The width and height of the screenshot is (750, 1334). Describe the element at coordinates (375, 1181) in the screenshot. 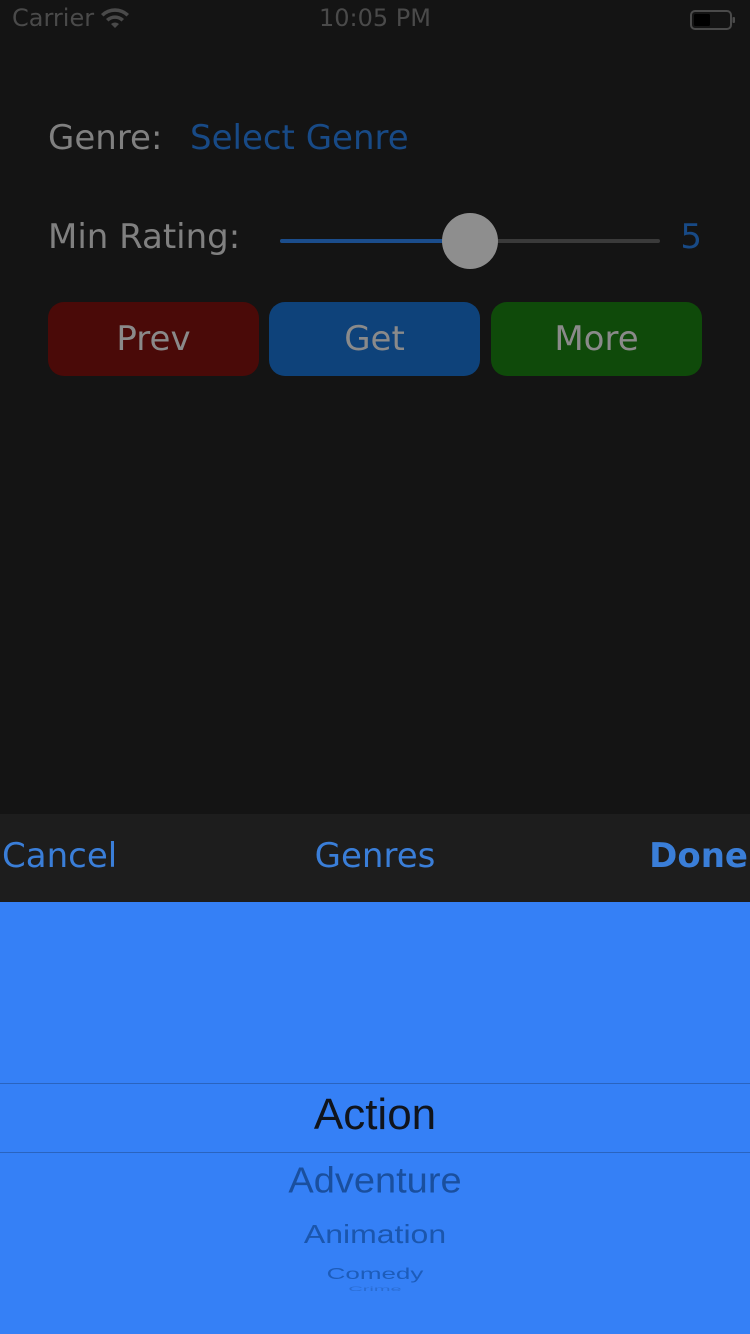

I see `picker-item: Adventure` at that location.